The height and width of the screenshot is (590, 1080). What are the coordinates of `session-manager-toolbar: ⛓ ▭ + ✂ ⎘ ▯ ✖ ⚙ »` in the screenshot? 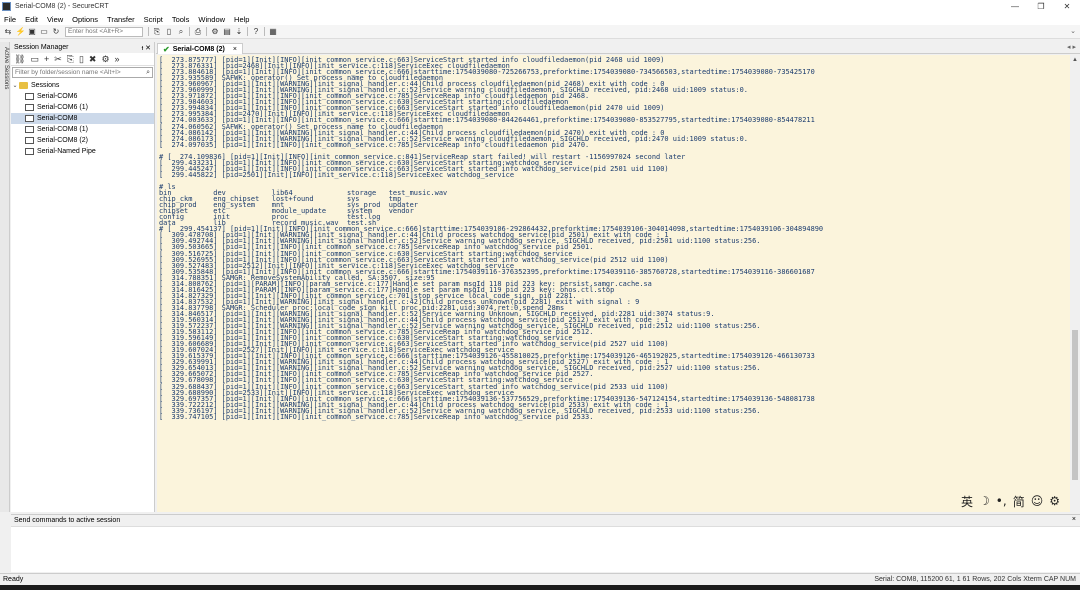 It's located at (82, 59).